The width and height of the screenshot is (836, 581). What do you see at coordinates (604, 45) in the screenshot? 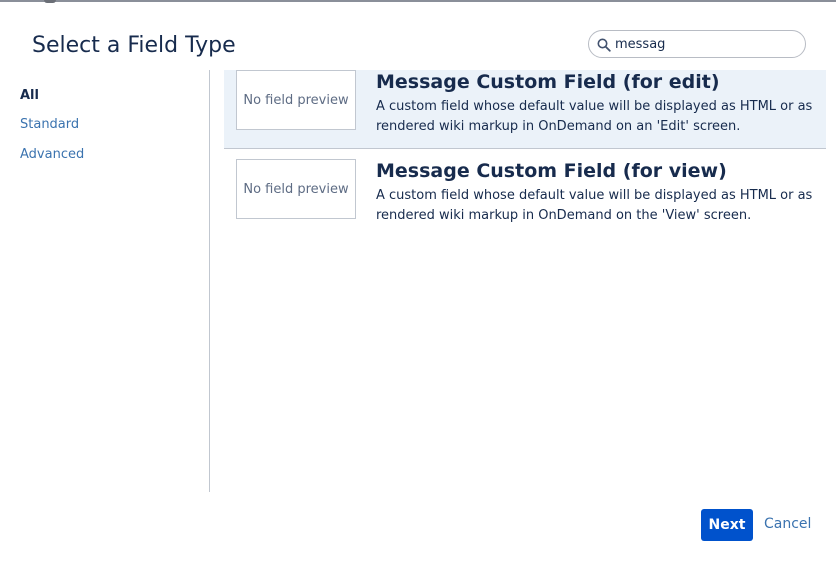
I see `search-icon` at bounding box center [604, 45].